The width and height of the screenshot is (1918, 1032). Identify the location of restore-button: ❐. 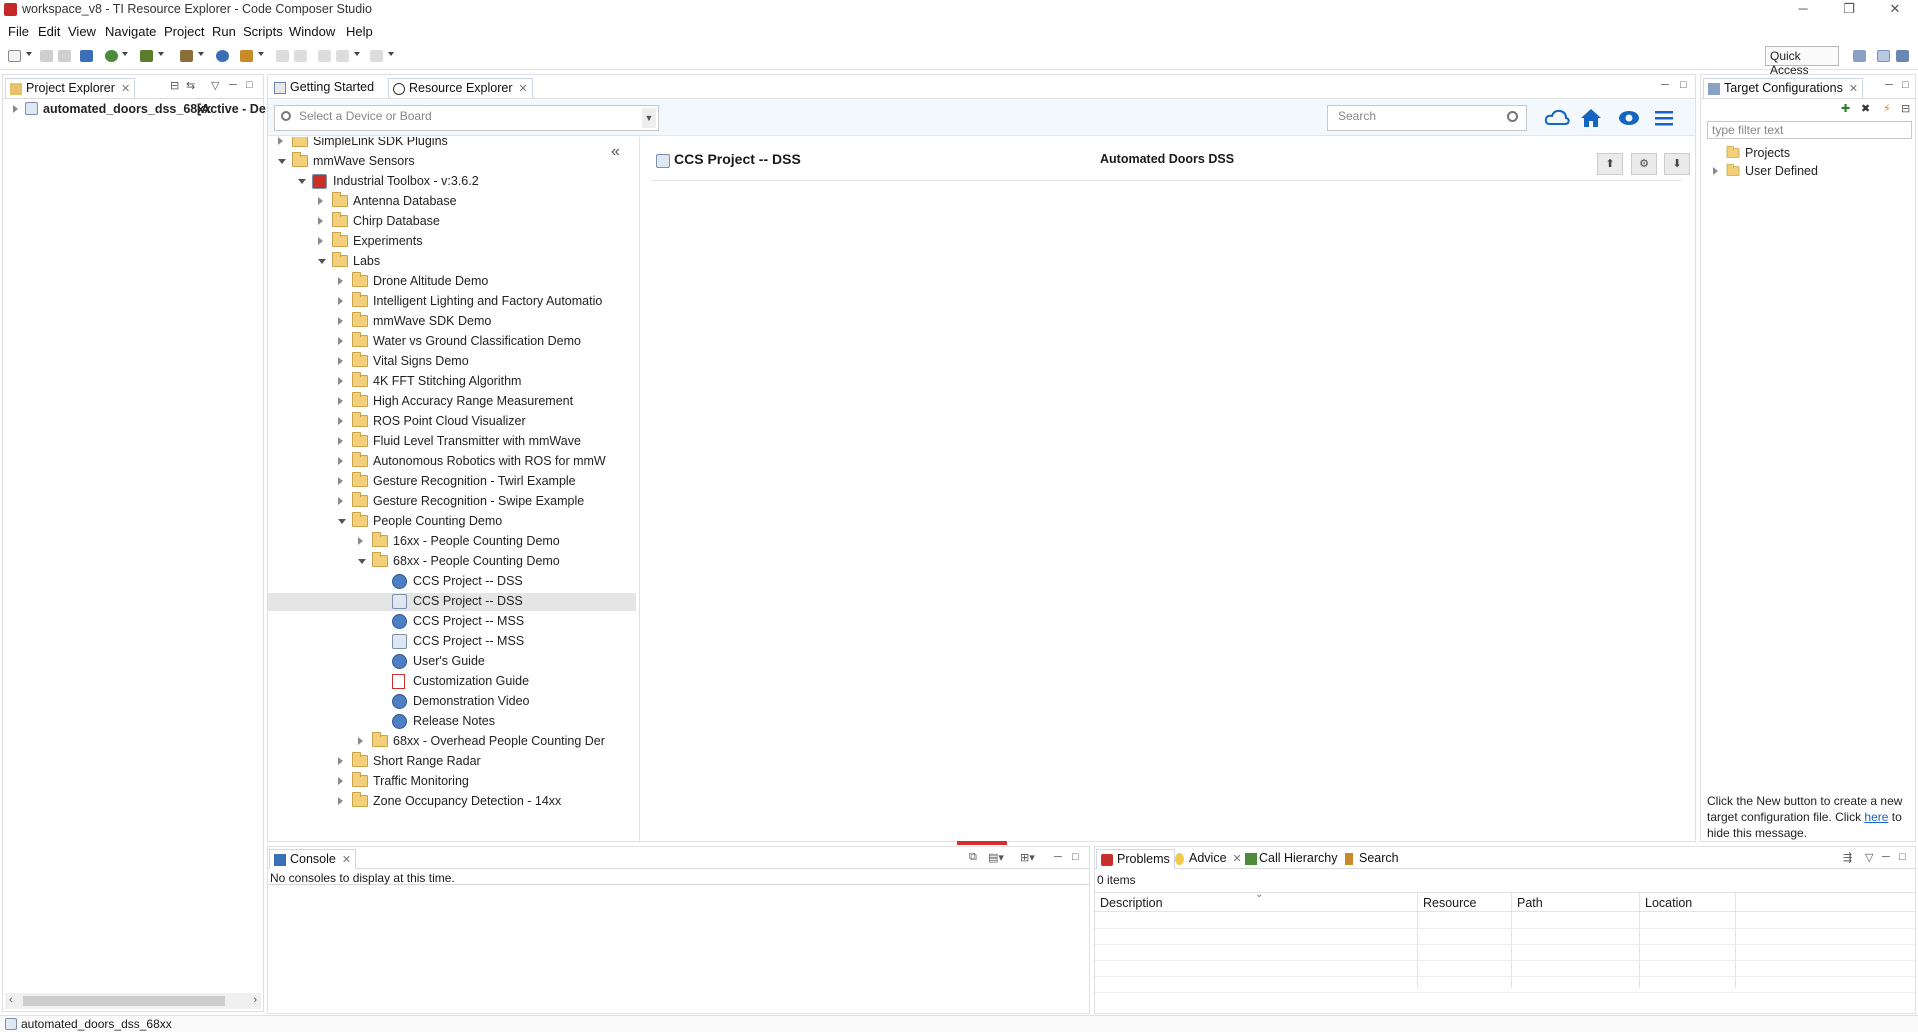
(1849, 10).